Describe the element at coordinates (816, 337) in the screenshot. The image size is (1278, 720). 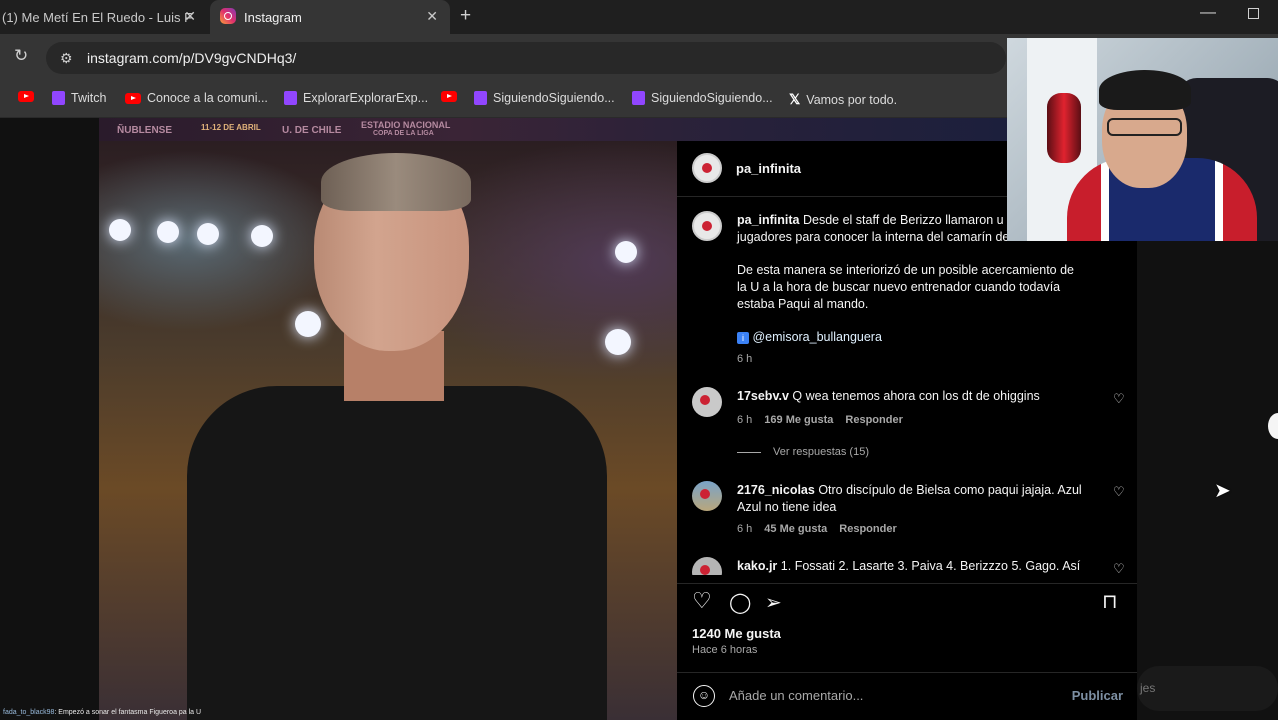
I see `mention-link: @emisora_bullanguera` at that location.